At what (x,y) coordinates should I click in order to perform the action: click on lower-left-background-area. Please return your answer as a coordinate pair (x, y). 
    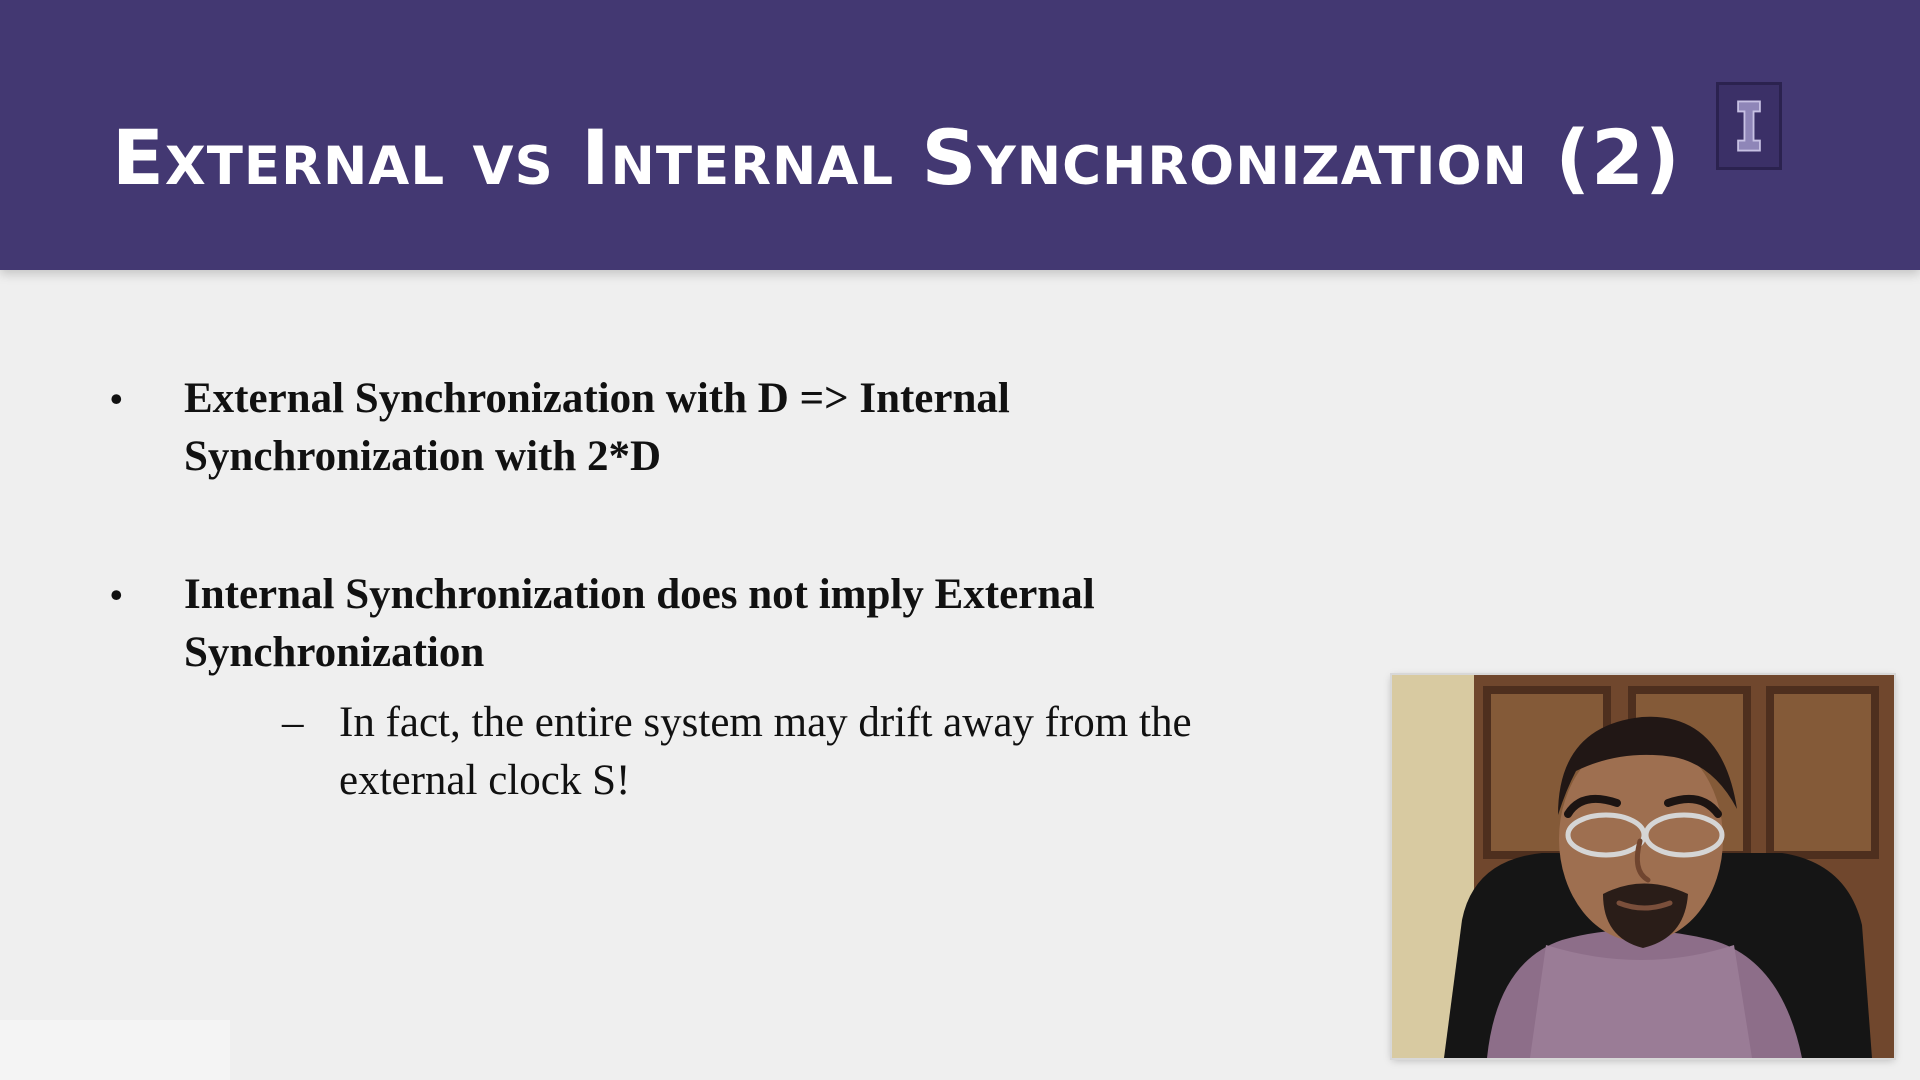
    Looking at the image, I should click on (115, 1050).